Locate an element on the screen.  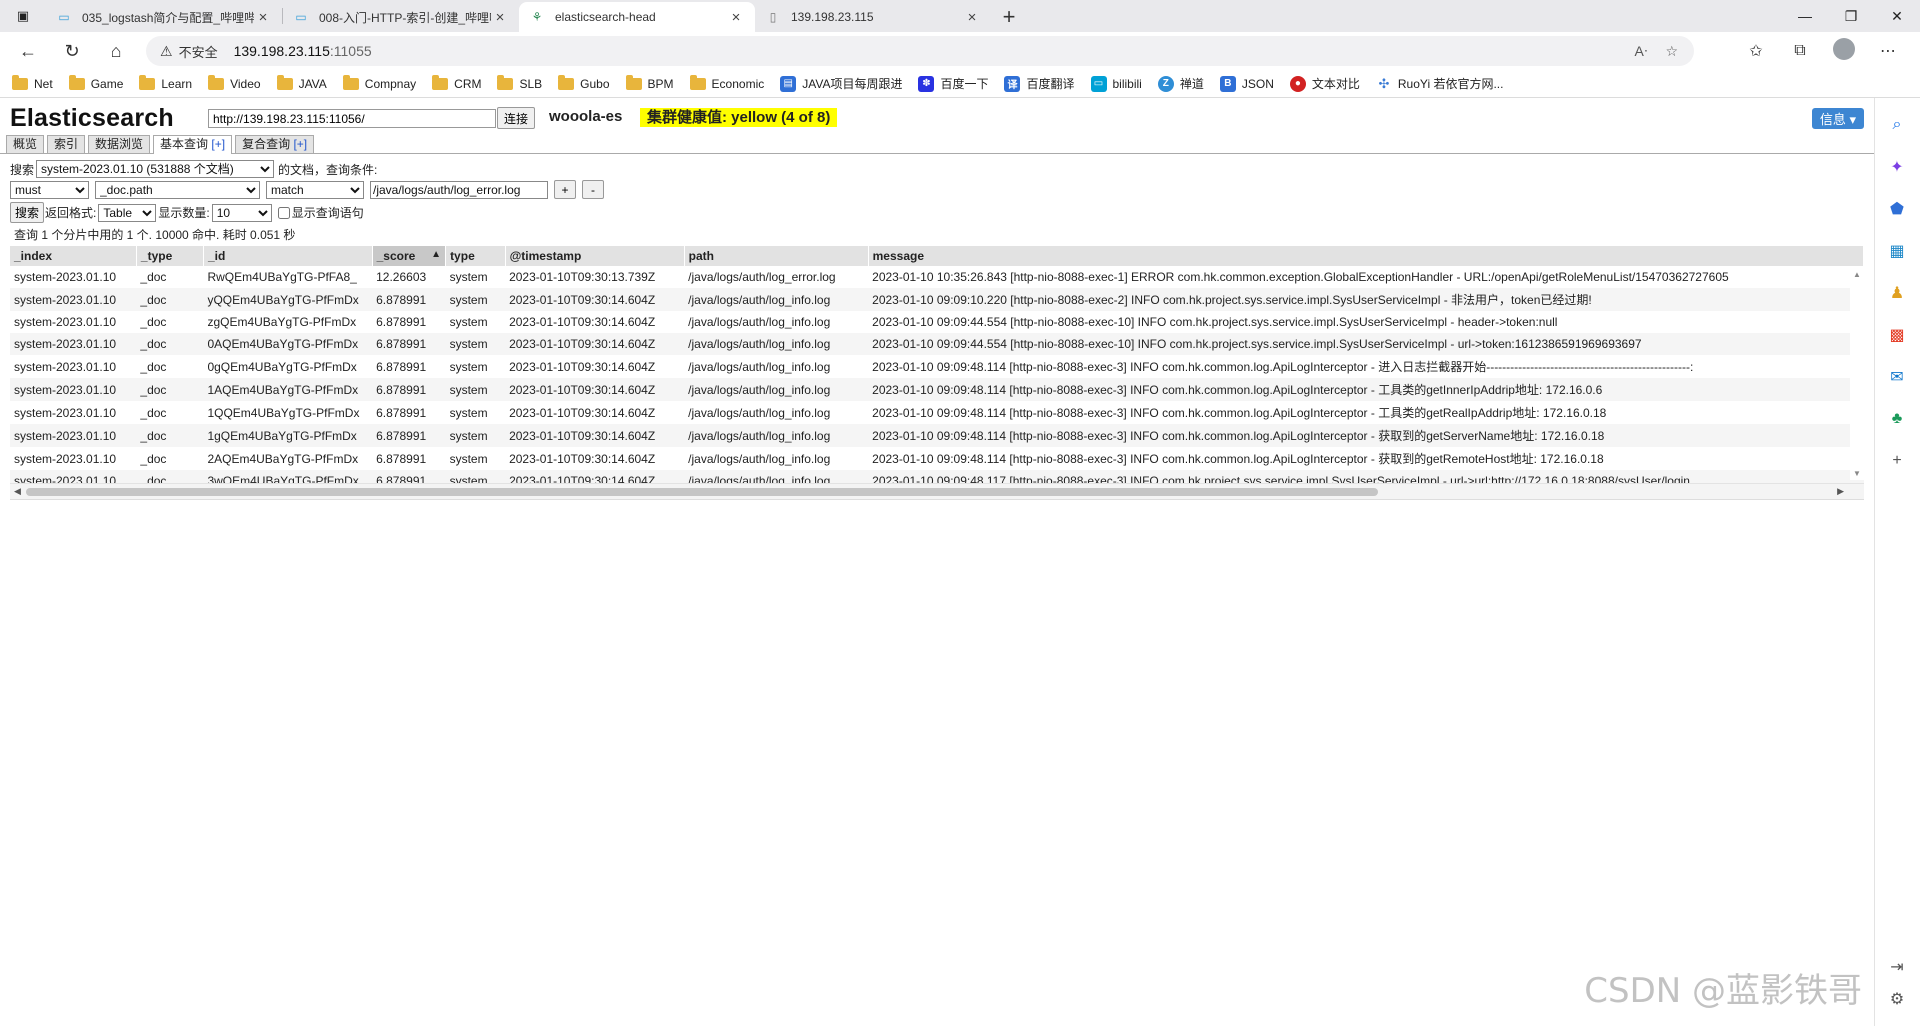
info-menu-button: 信息 ▾ is located at coordinates (1837, 118).